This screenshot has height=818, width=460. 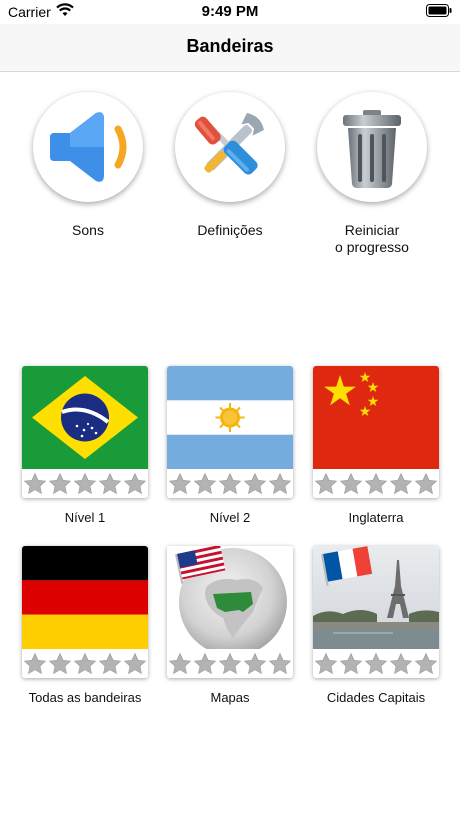 I want to click on england-tile, so click(x=376, y=432).